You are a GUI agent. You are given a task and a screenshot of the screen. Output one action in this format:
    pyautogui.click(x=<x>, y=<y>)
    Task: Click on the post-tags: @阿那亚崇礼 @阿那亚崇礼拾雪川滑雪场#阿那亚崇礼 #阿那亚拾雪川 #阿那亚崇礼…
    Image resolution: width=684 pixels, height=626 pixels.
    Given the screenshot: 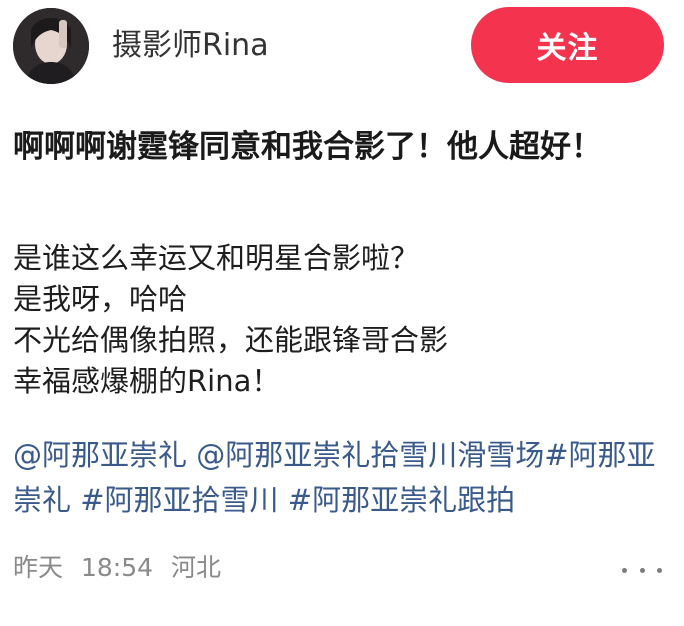 What is the action you would take?
    pyautogui.click(x=343, y=478)
    